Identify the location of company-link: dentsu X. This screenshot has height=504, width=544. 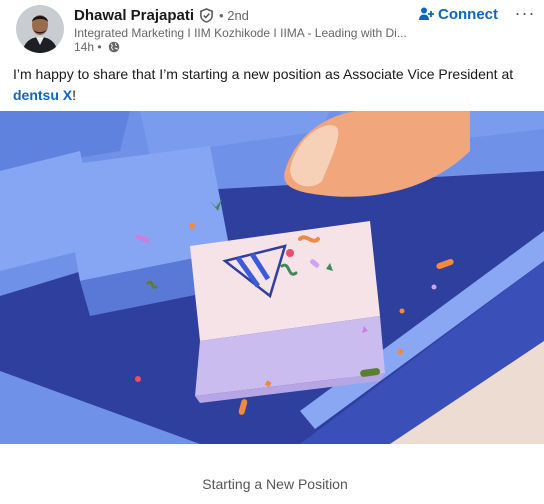
(42, 95).